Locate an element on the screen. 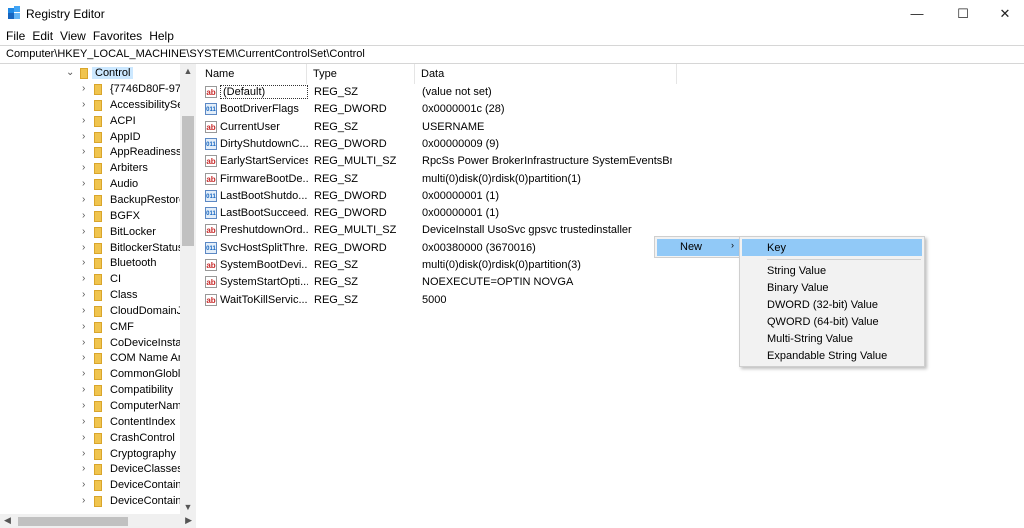  tree-item: › {7746D80F-97E is located at coordinates (90, 90).